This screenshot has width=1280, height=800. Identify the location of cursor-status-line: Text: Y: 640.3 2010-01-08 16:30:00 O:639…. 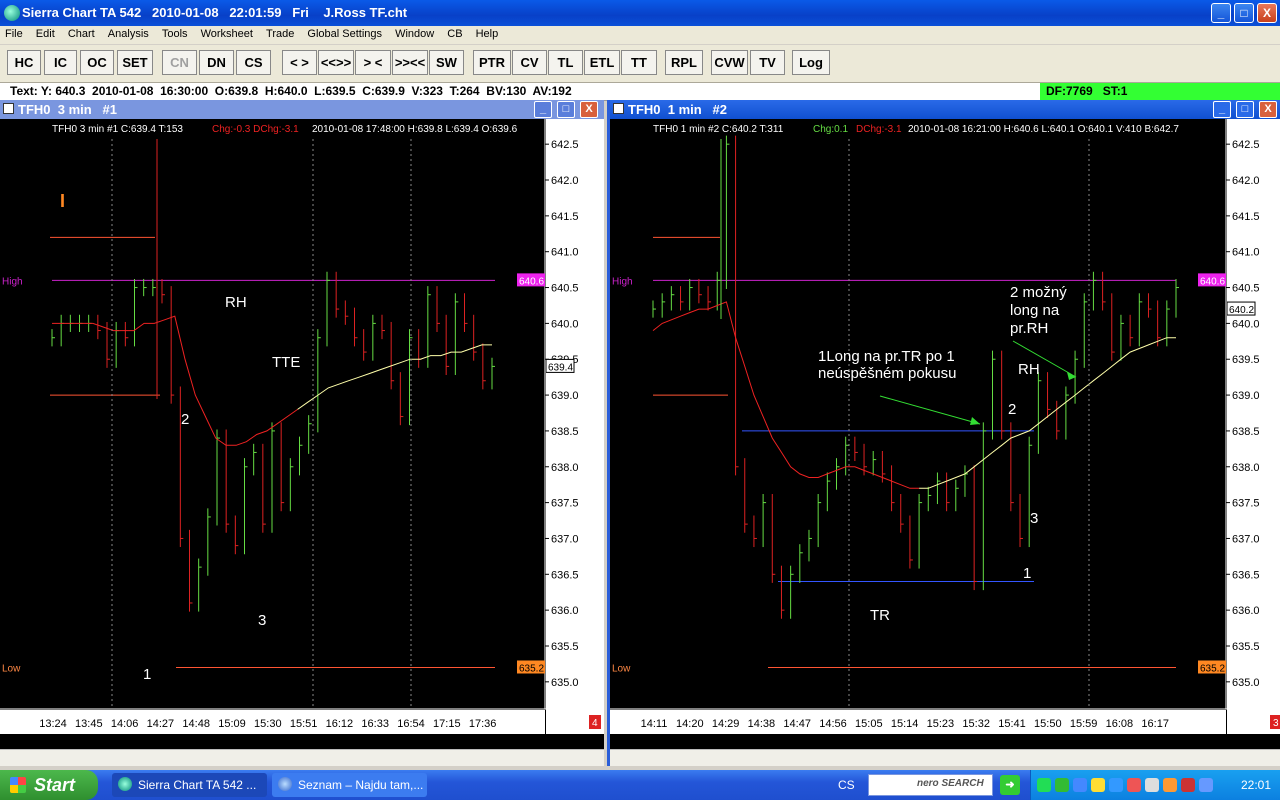
(640, 92).